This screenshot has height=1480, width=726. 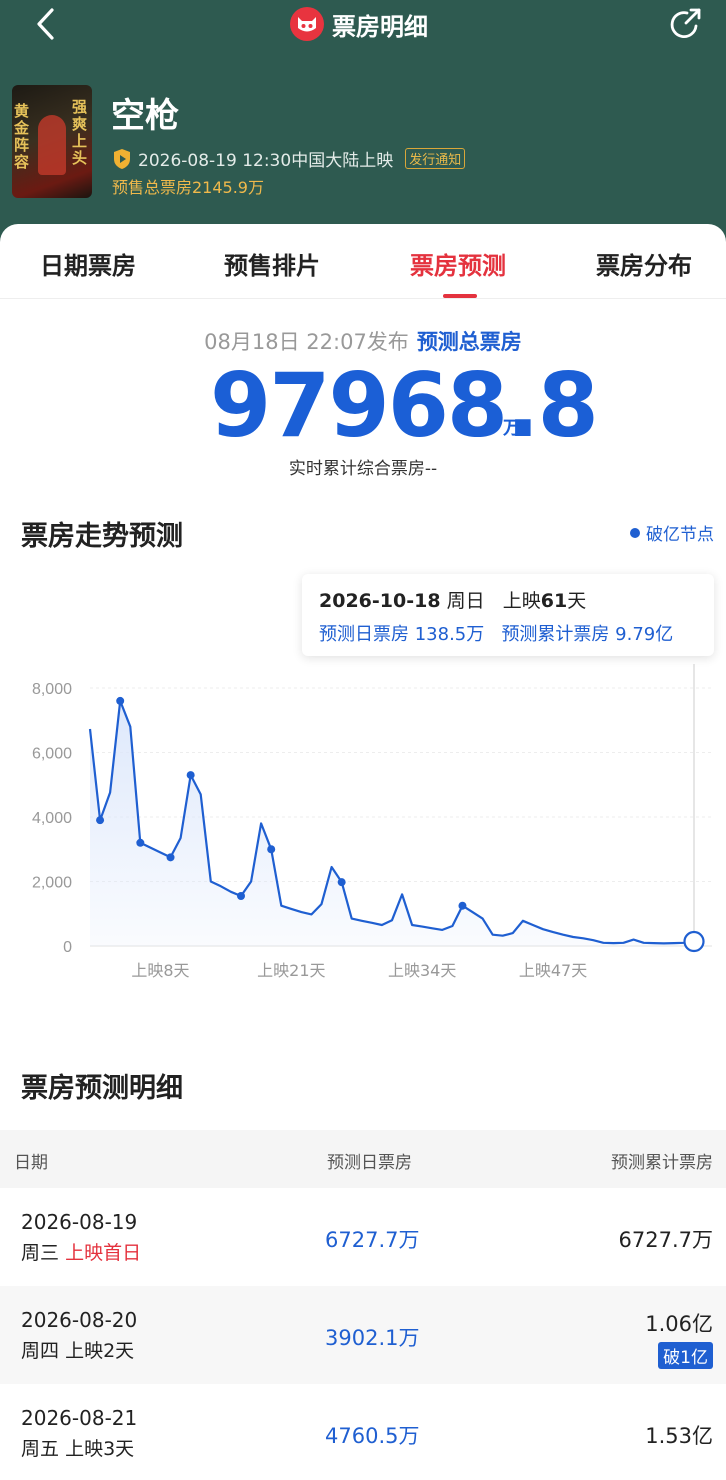 What do you see at coordinates (291, 970) in the screenshot?
I see `x-tick-label: 上映21天` at bounding box center [291, 970].